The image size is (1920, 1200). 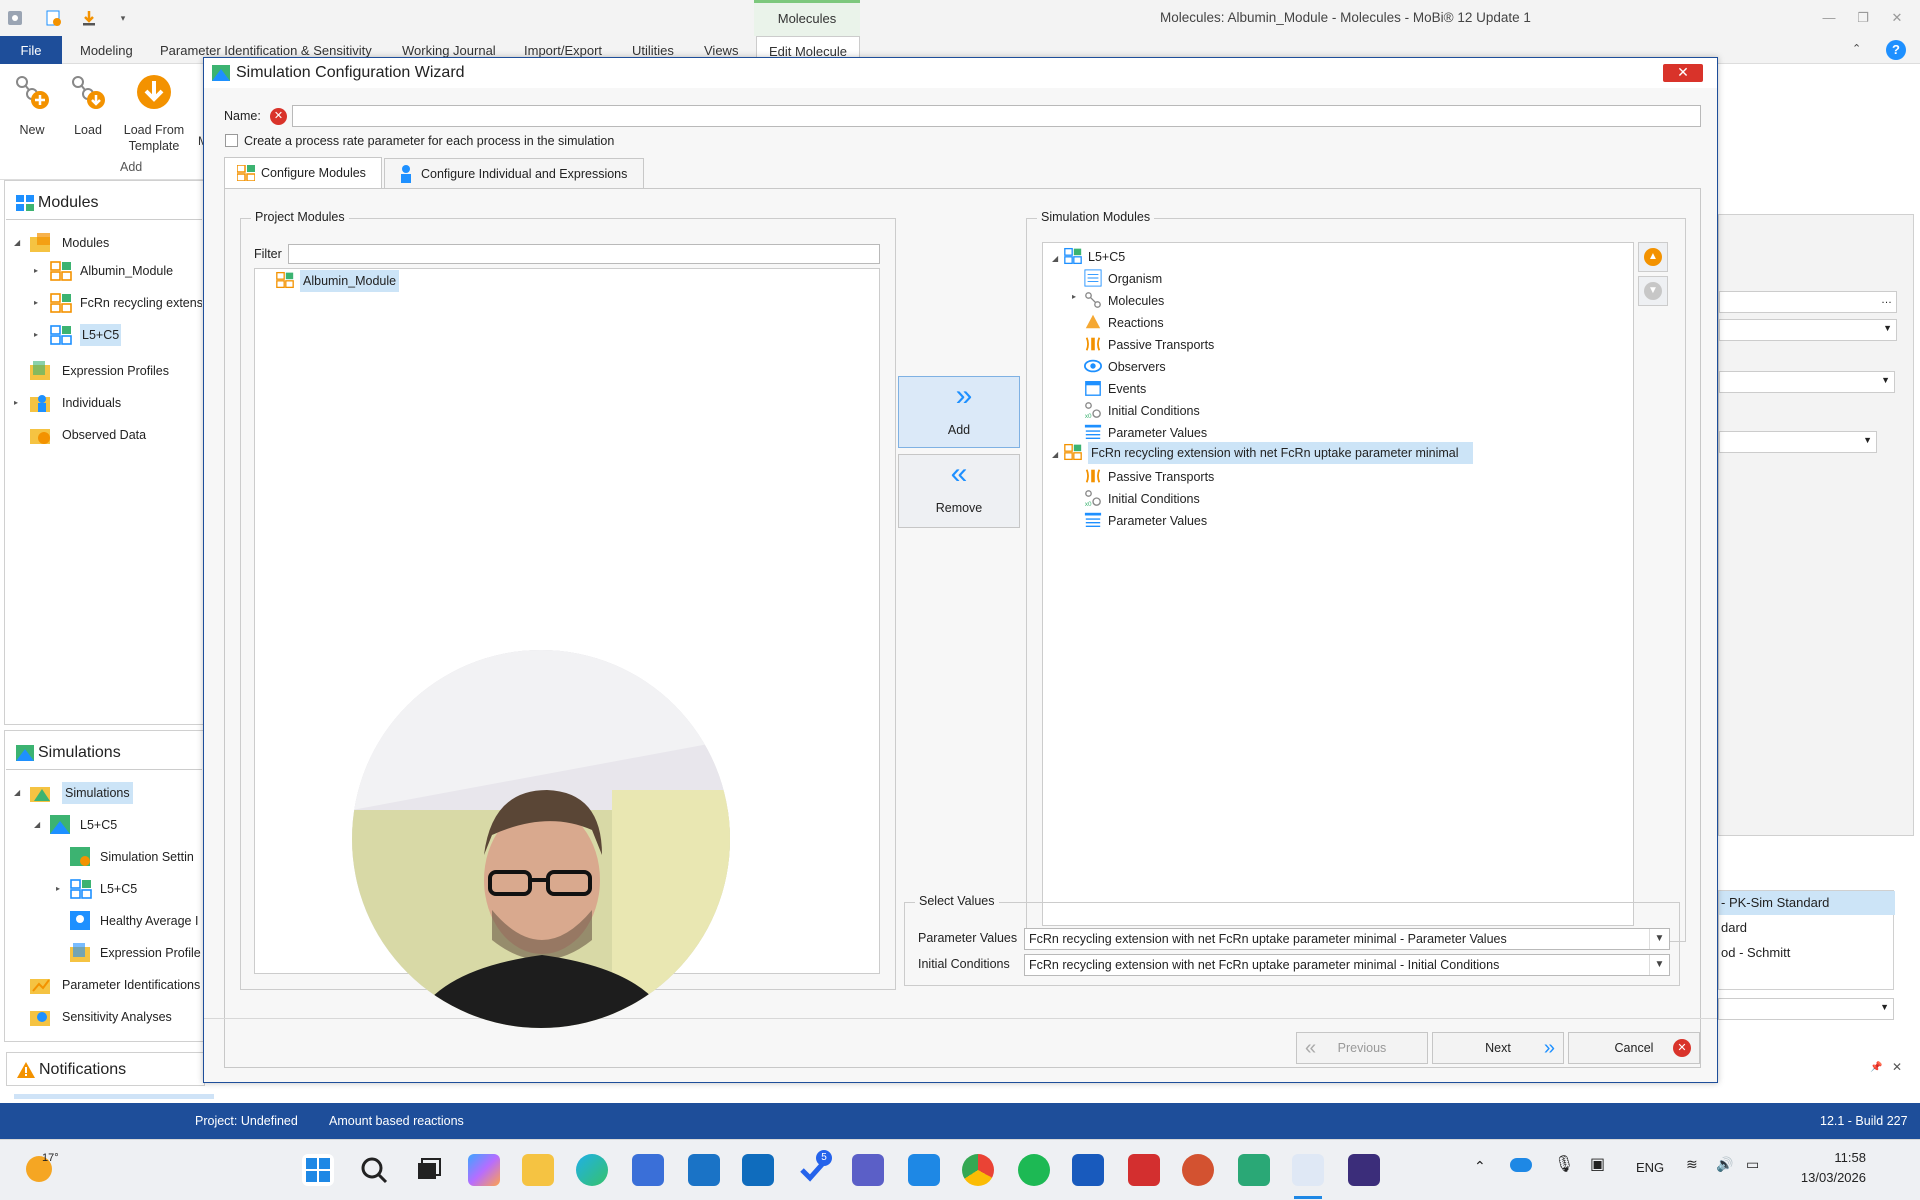 What do you see at coordinates (136, 857) in the screenshot?
I see `tree-item-simulation-settings: Simulation Settin` at bounding box center [136, 857].